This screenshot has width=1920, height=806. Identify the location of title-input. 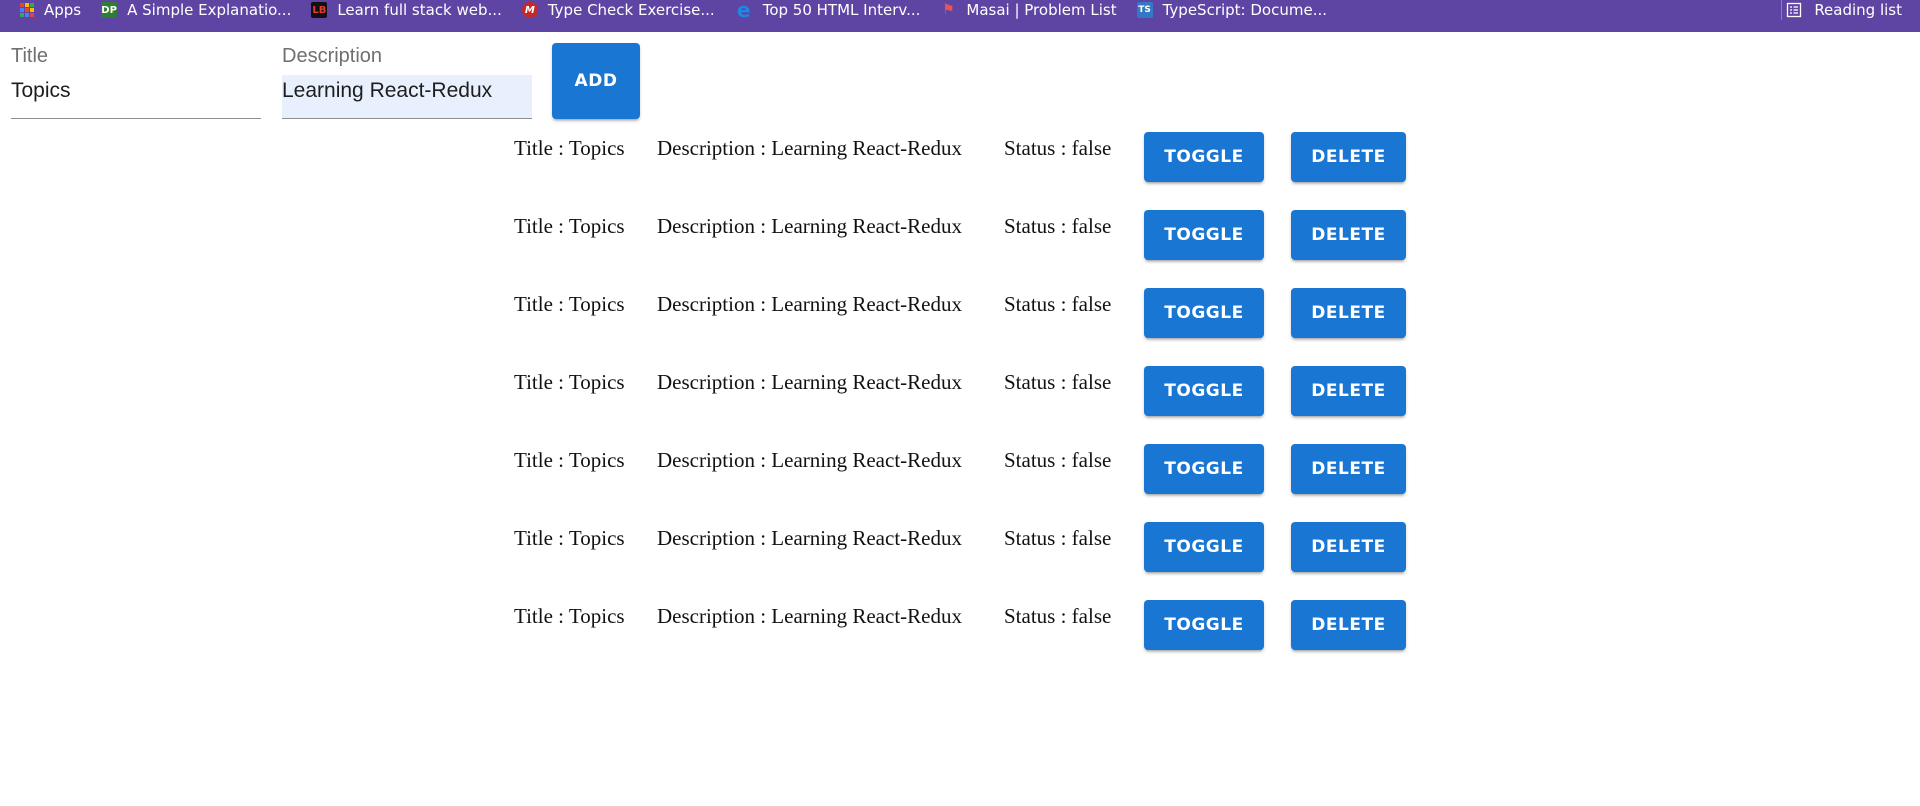
(136, 91).